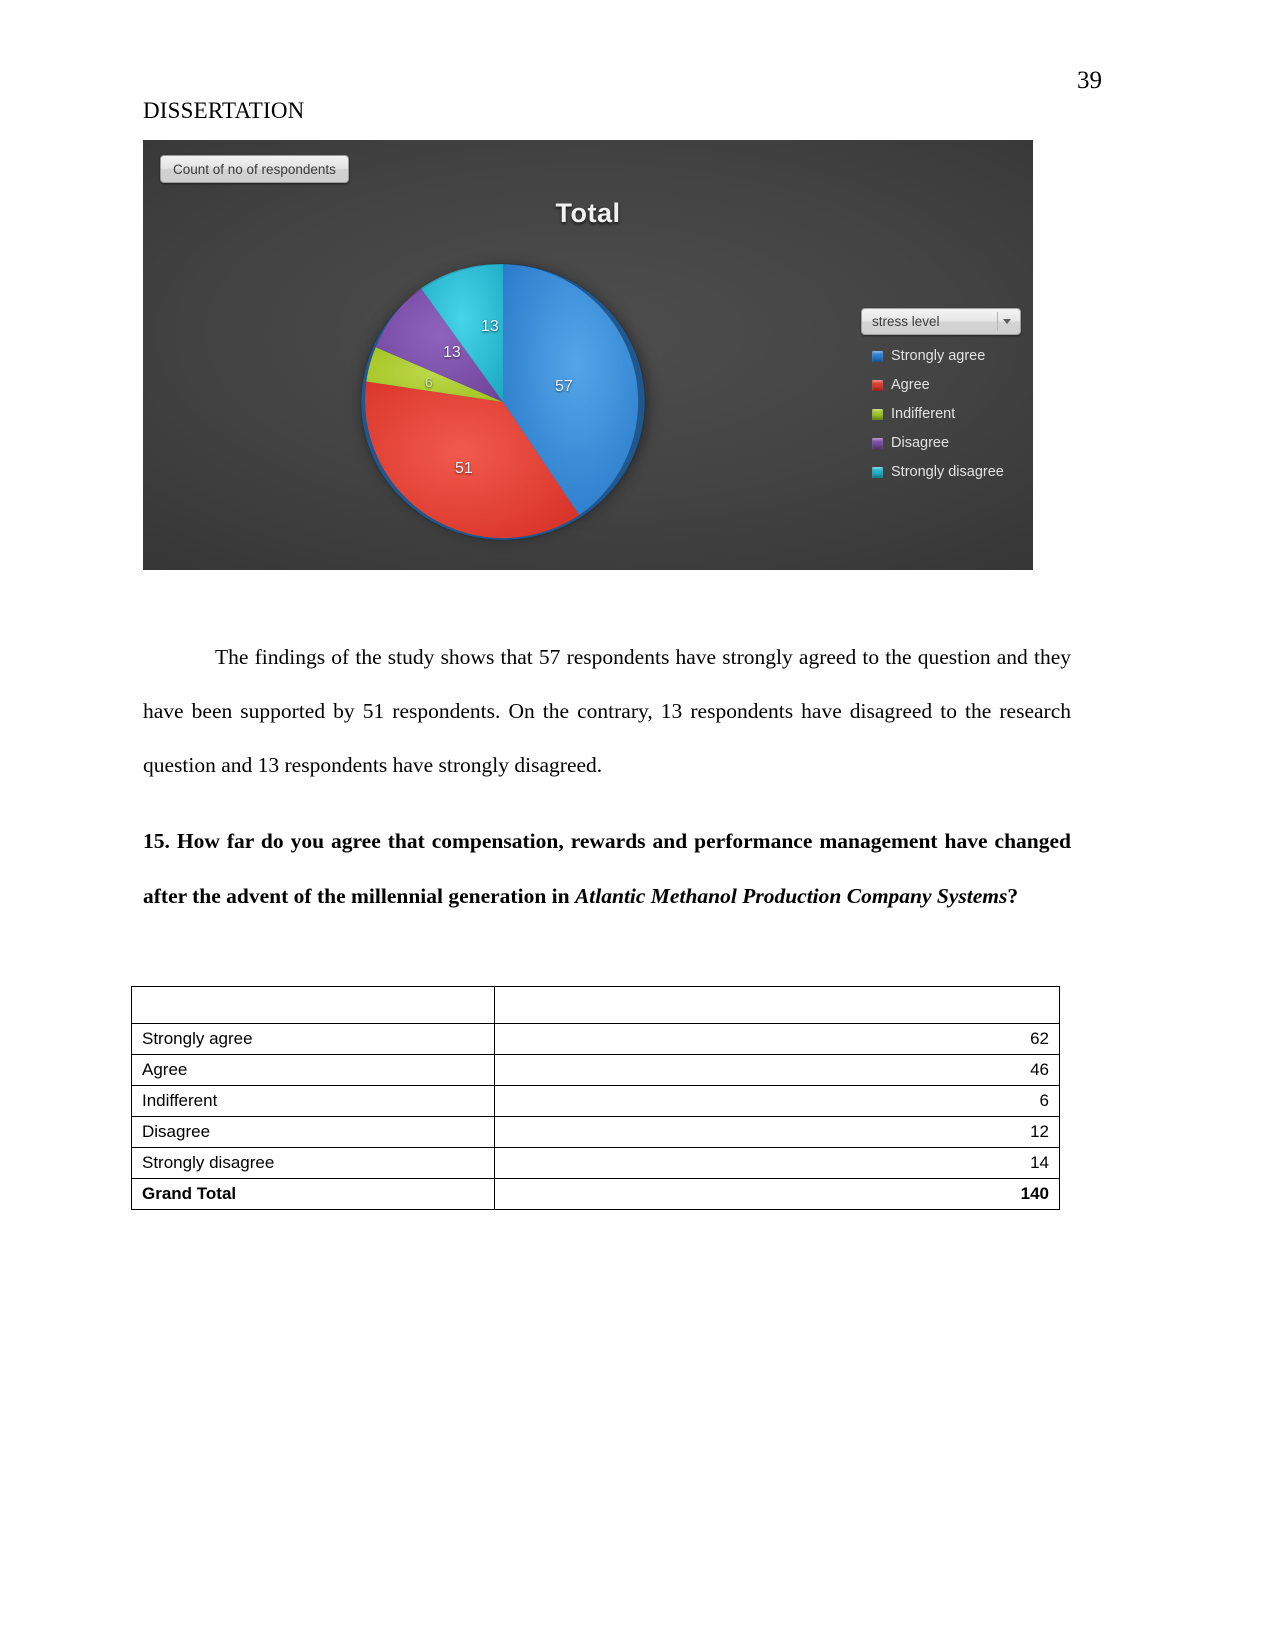 This screenshot has height=1650, width=1275. Describe the element at coordinates (906, 321) in the screenshot. I see `stress-level-filter-label: stress level` at that location.